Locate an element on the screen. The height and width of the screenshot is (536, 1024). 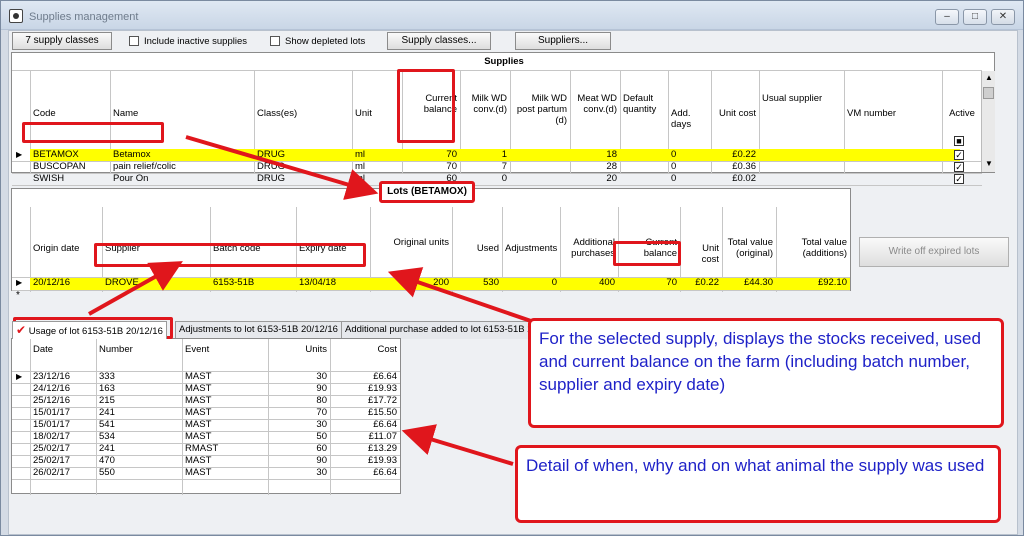
arrow-callout-to-usage is located at coordinates (457, 445).